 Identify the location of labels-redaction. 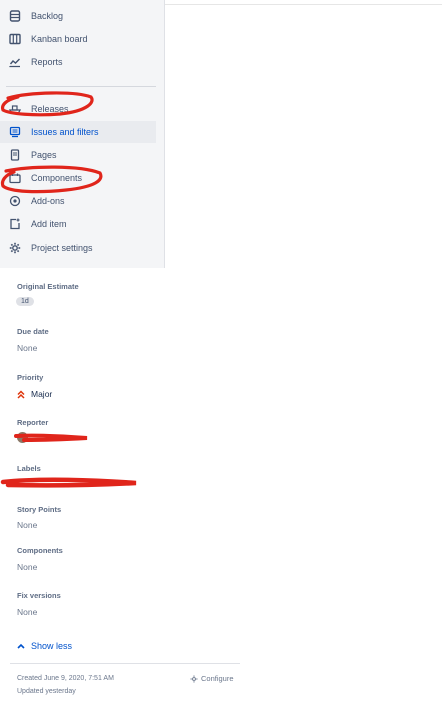
(68, 482).